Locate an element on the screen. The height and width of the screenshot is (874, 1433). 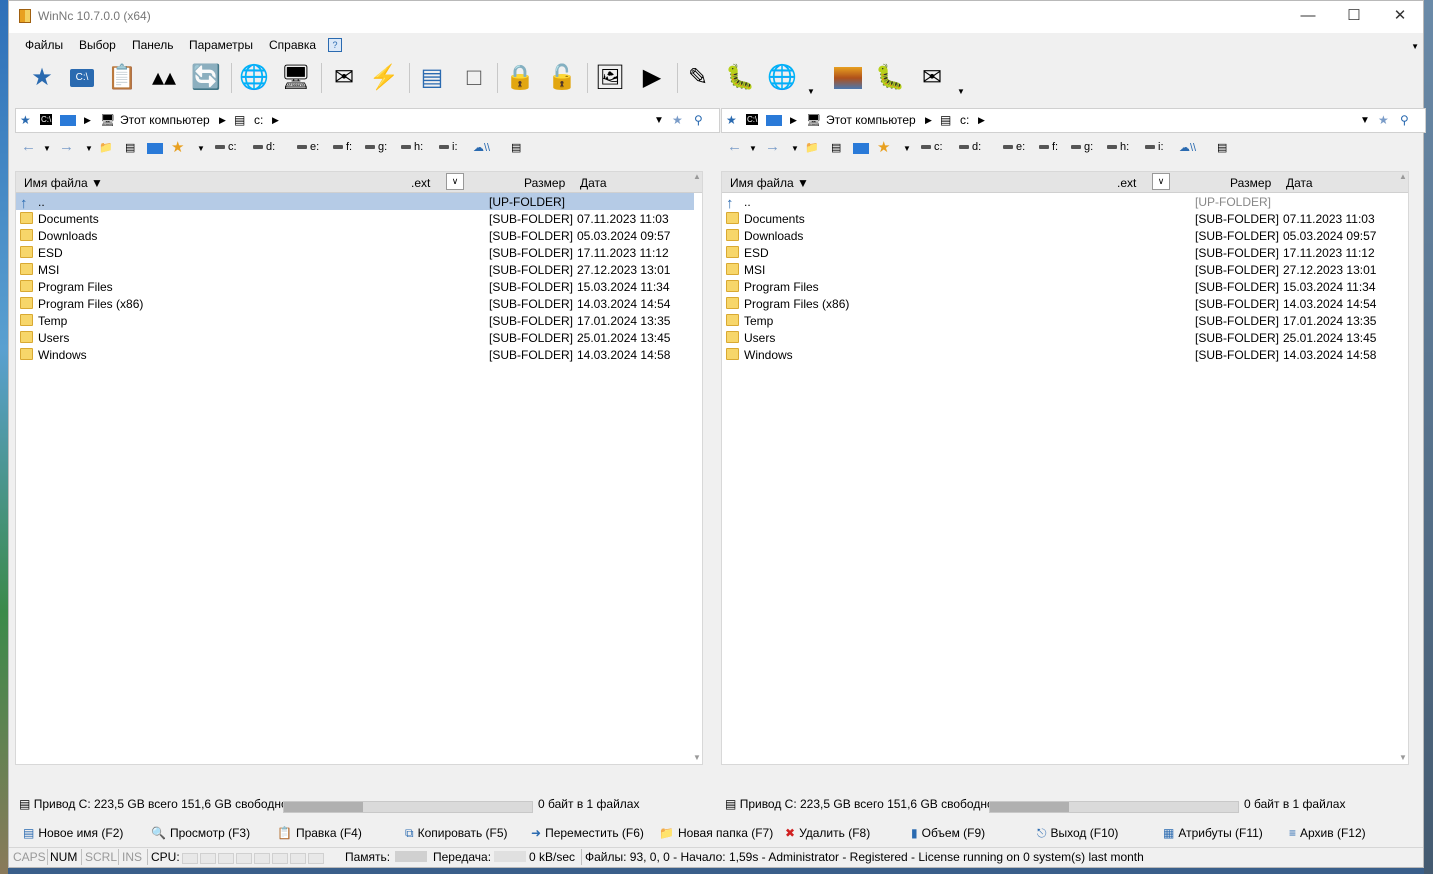
lock-icon: 🔒 is located at coordinates (520, 78).